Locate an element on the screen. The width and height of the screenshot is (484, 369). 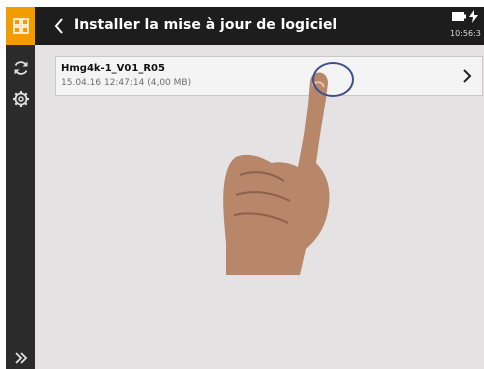
file-meta: 15.04.16 12:47:14 (4,00 MB) is located at coordinates (126, 83).